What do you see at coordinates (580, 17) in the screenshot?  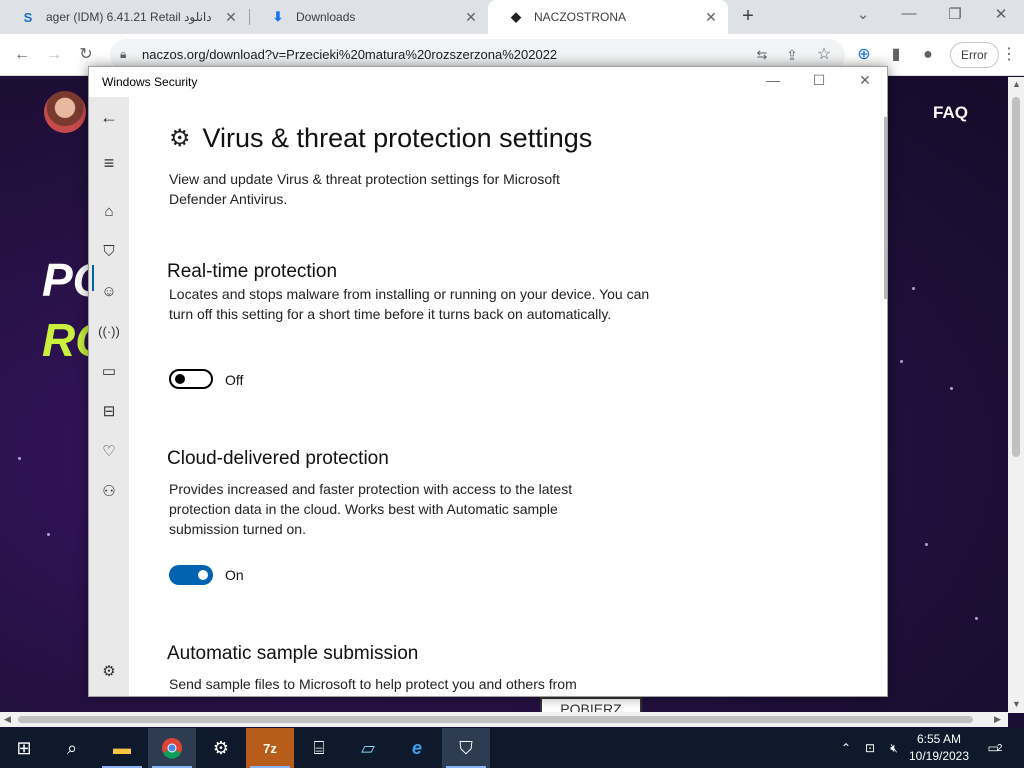 I see `tab-title: NACZOSTRONA` at bounding box center [580, 17].